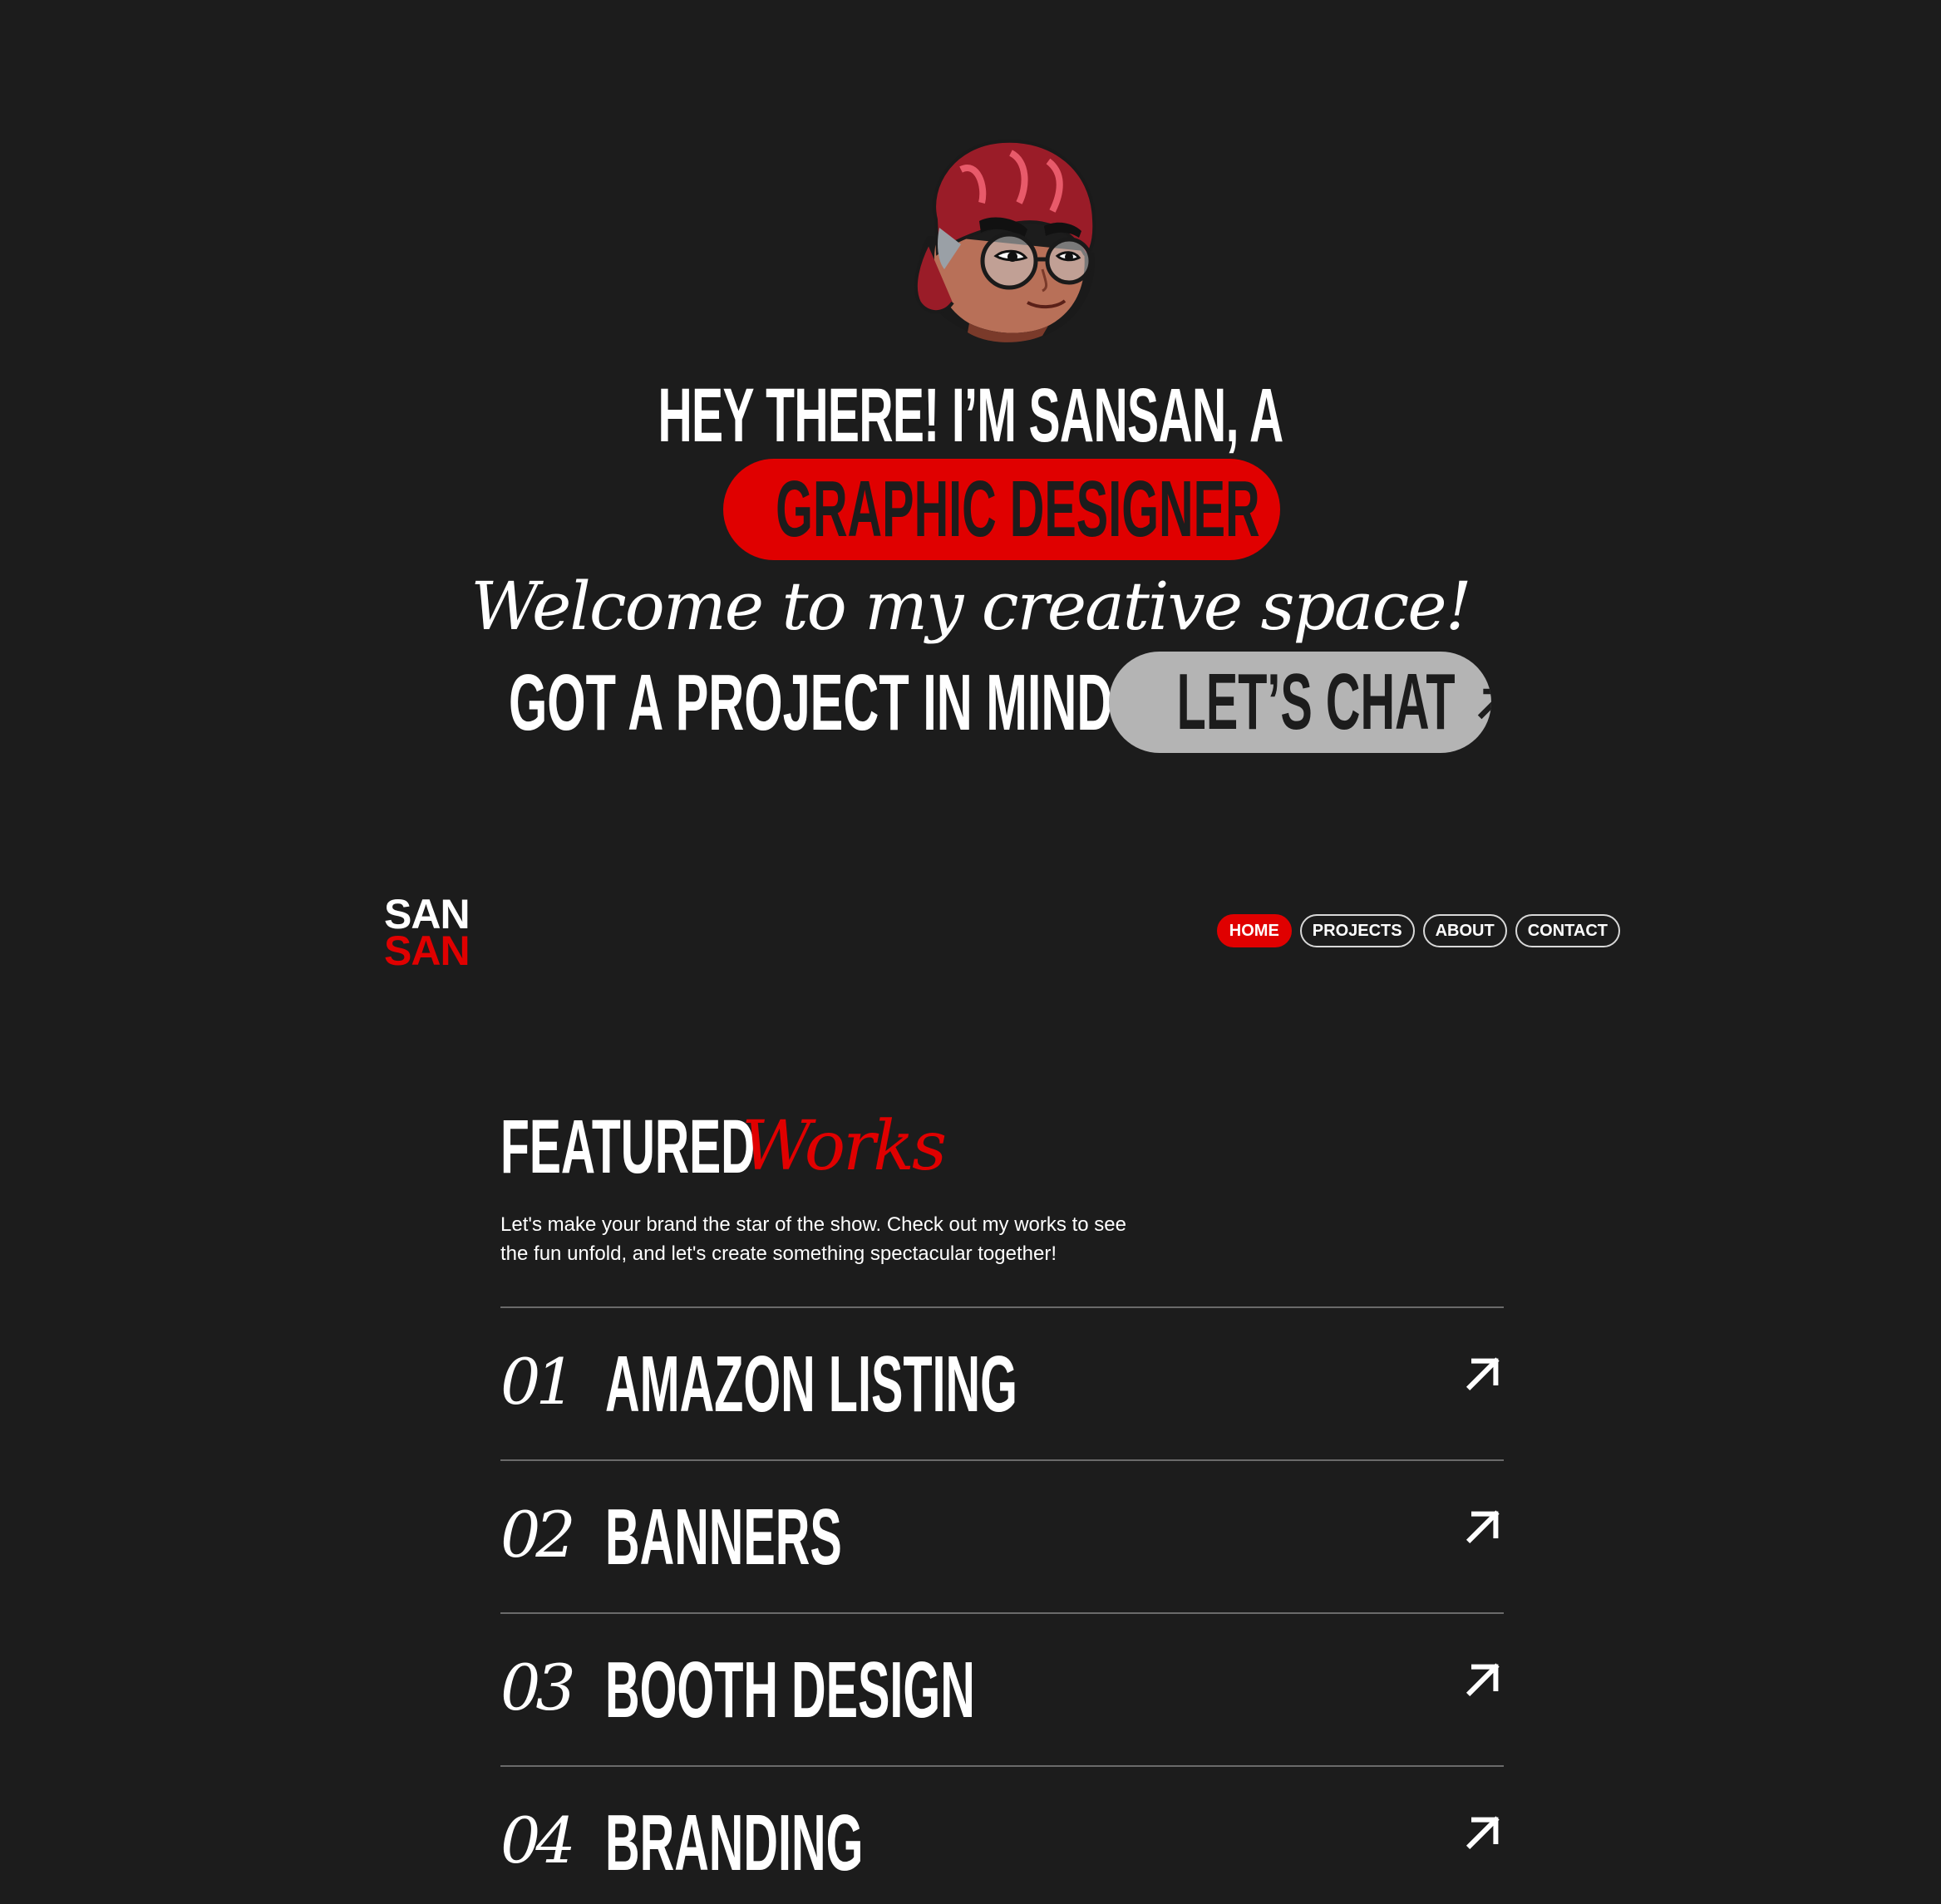 This screenshot has height=1904, width=1941. What do you see at coordinates (1316, 701) in the screenshot?
I see `lets-chat-label: LET’S CHAT` at bounding box center [1316, 701].